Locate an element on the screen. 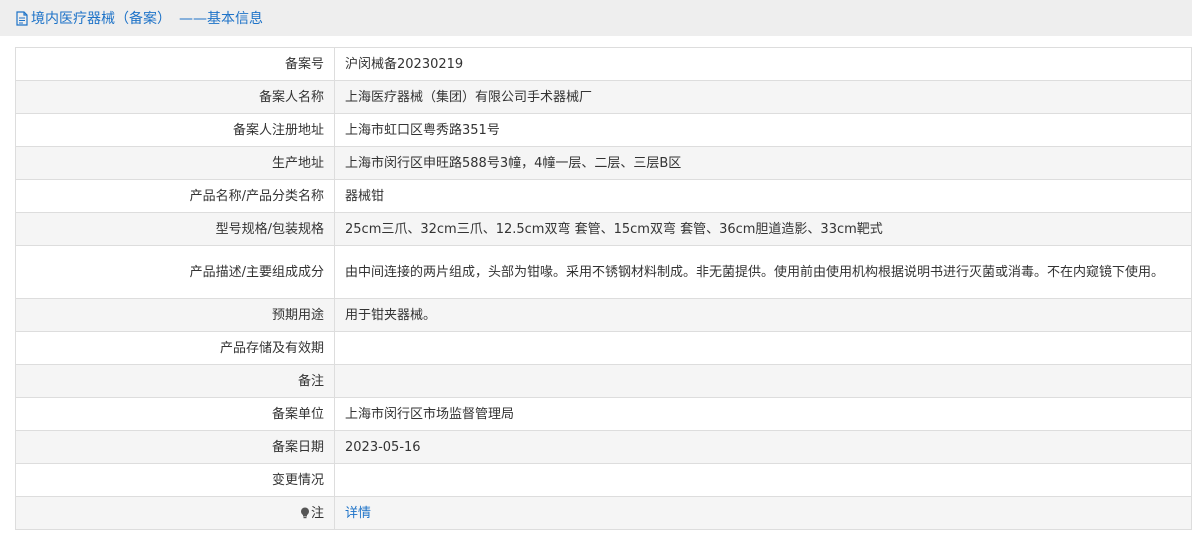 This screenshot has height=559, width=1192. row-label: 型号规格/包装规格 is located at coordinates (175, 229).